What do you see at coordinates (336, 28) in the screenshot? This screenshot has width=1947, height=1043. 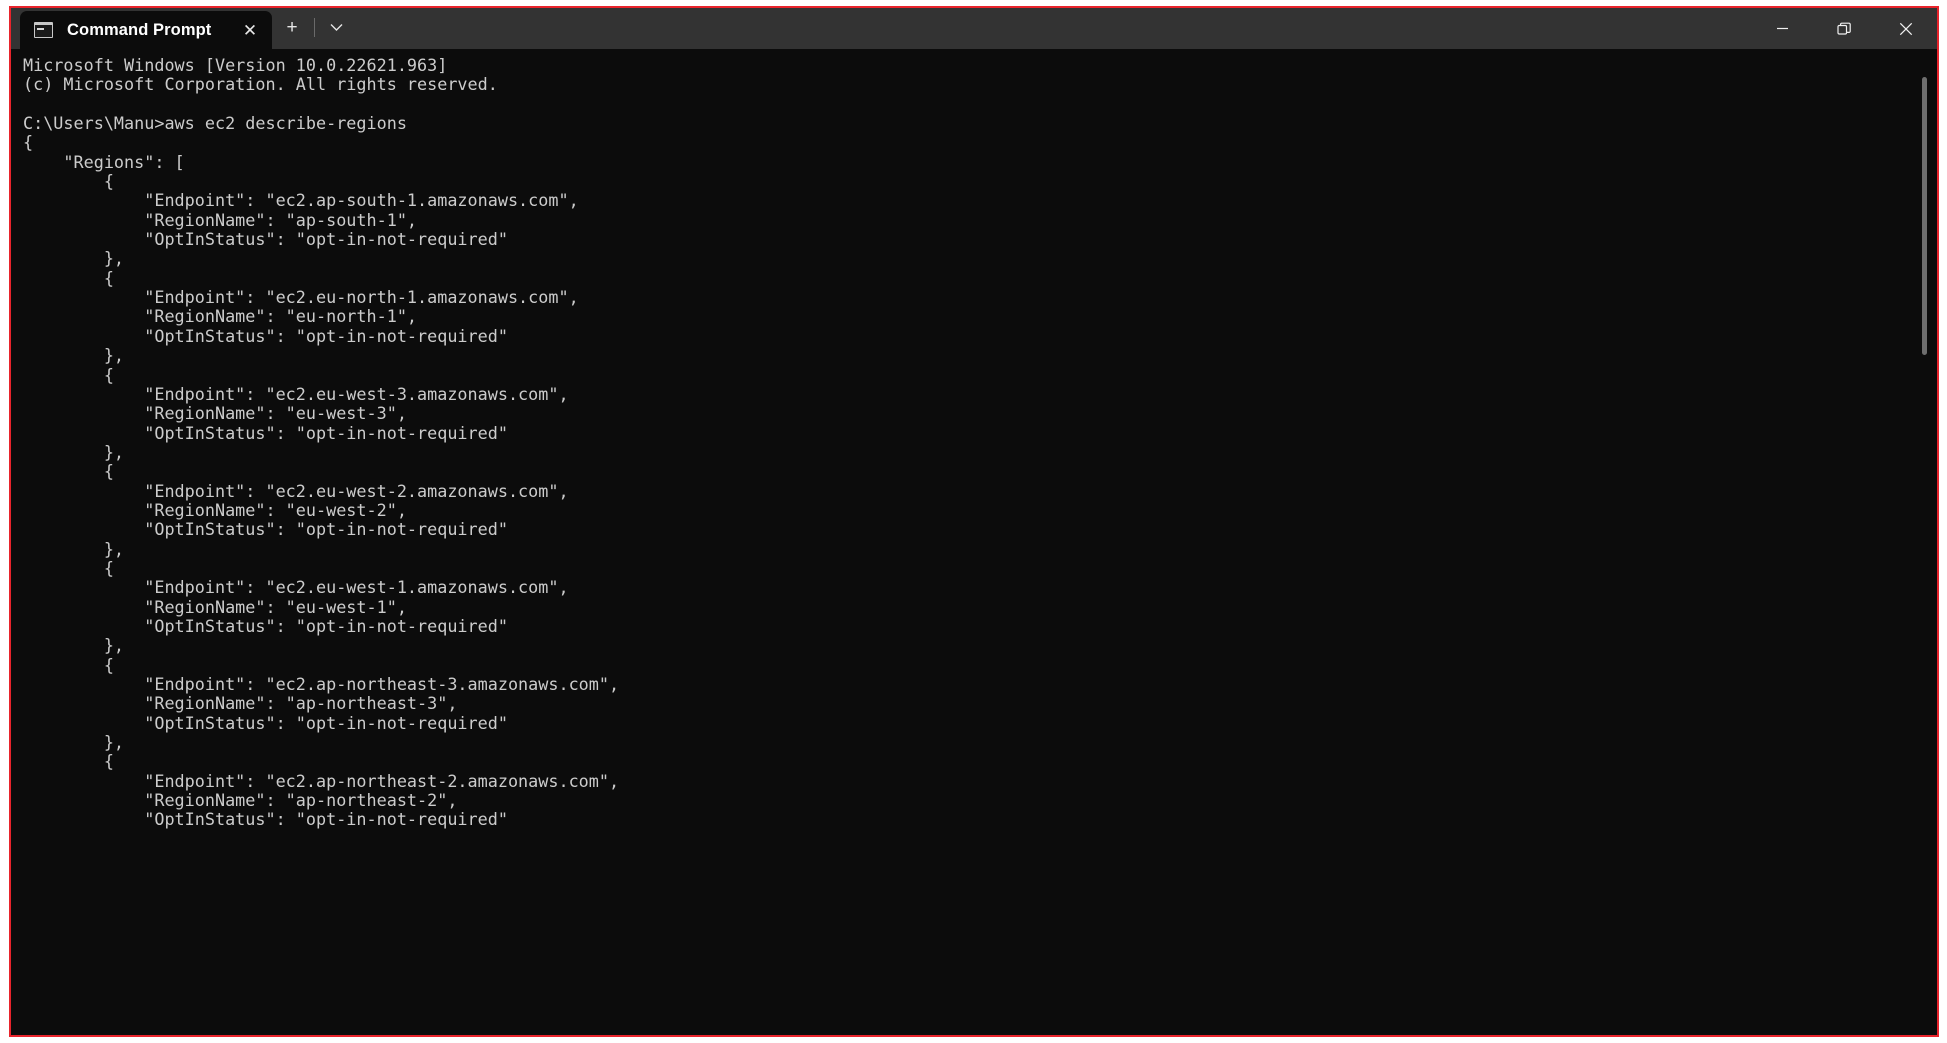 I see `chevron-down-icon` at bounding box center [336, 28].